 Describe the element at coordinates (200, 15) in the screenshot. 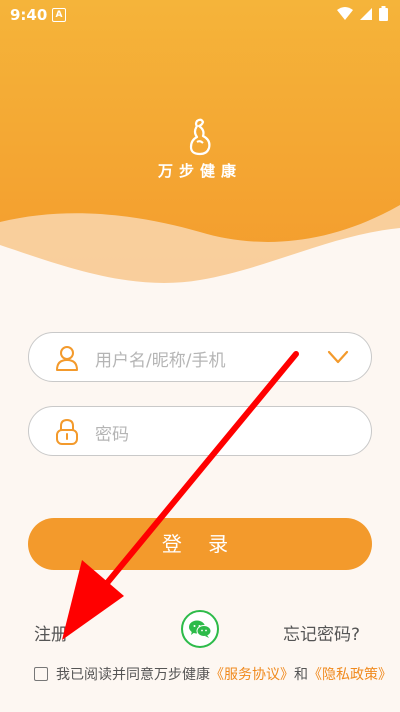

I see `status-bar: 9:40 A` at that location.